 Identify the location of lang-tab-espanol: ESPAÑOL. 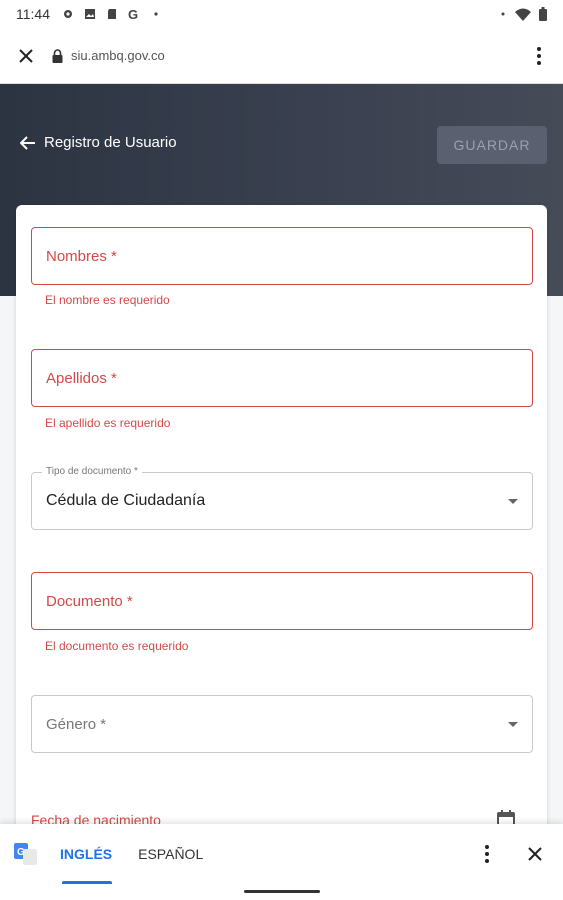
(170, 854).